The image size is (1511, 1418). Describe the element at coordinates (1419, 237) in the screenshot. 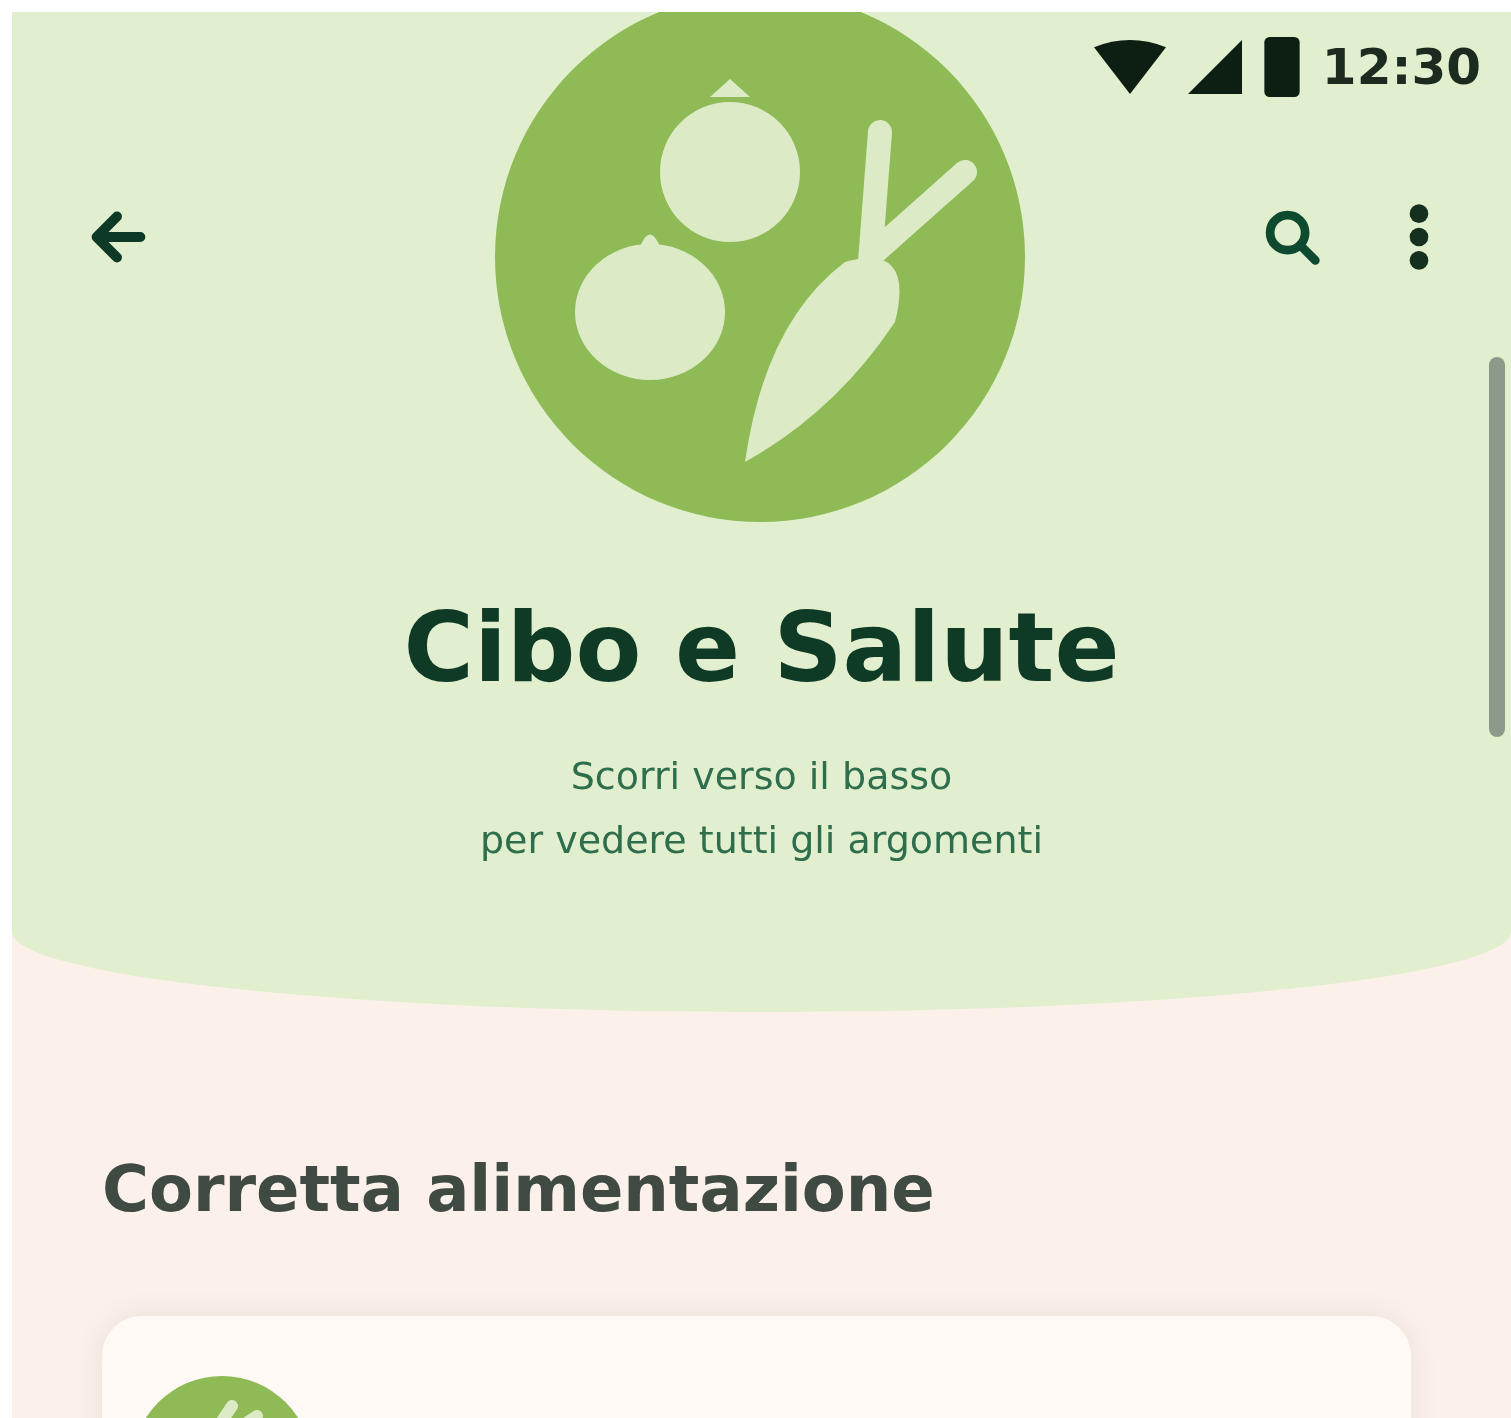

I see `more-options-button` at that location.